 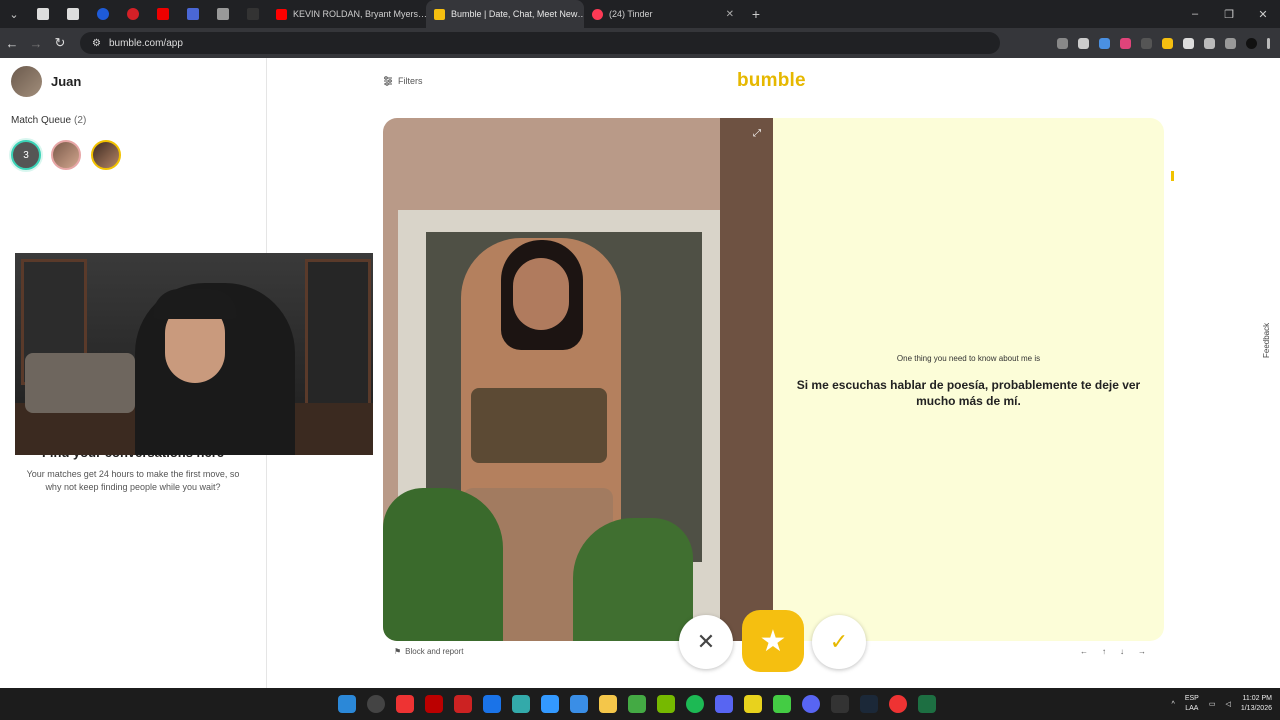 What do you see at coordinates (927, 704) in the screenshot?
I see `excel-icon` at bounding box center [927, 704].